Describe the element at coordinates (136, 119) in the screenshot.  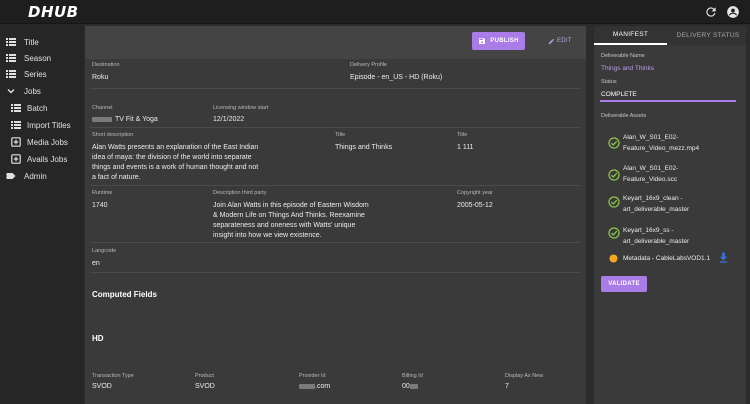
I see `channel-value: TV Fit & Yoga` at that location.